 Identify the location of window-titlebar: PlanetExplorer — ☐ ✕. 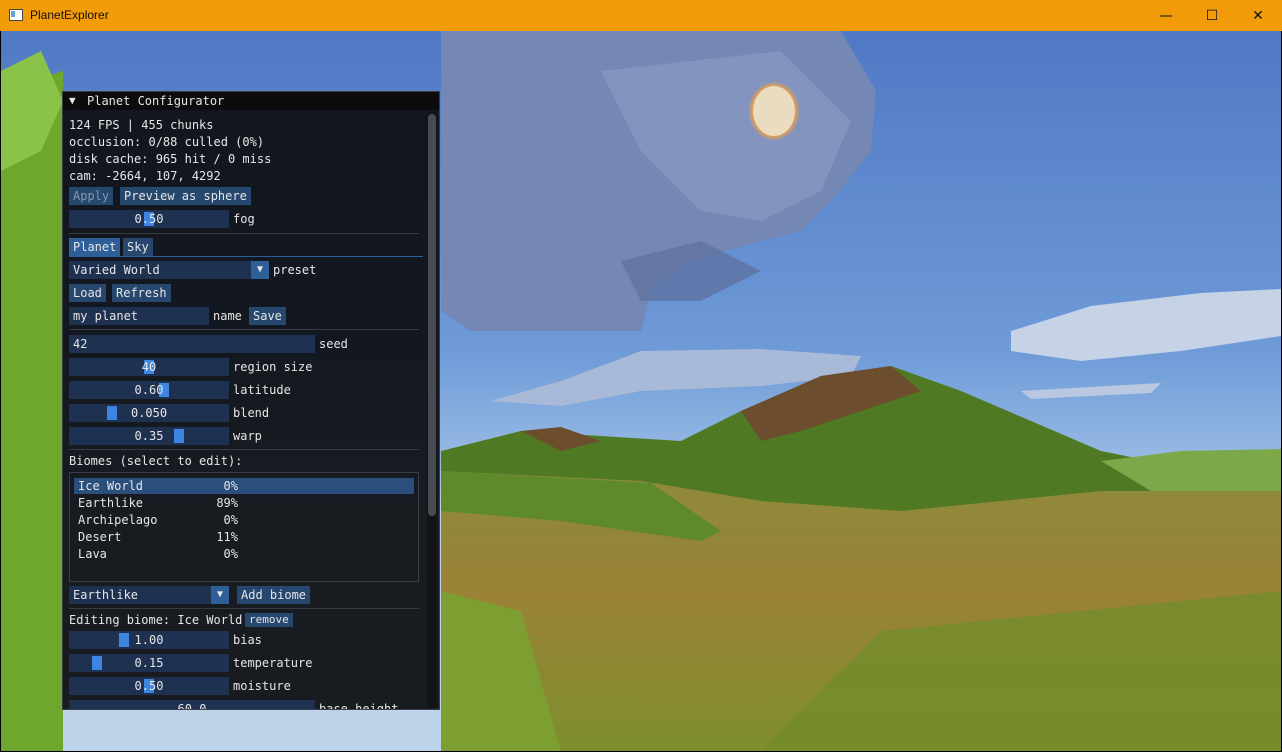
(641, 15).